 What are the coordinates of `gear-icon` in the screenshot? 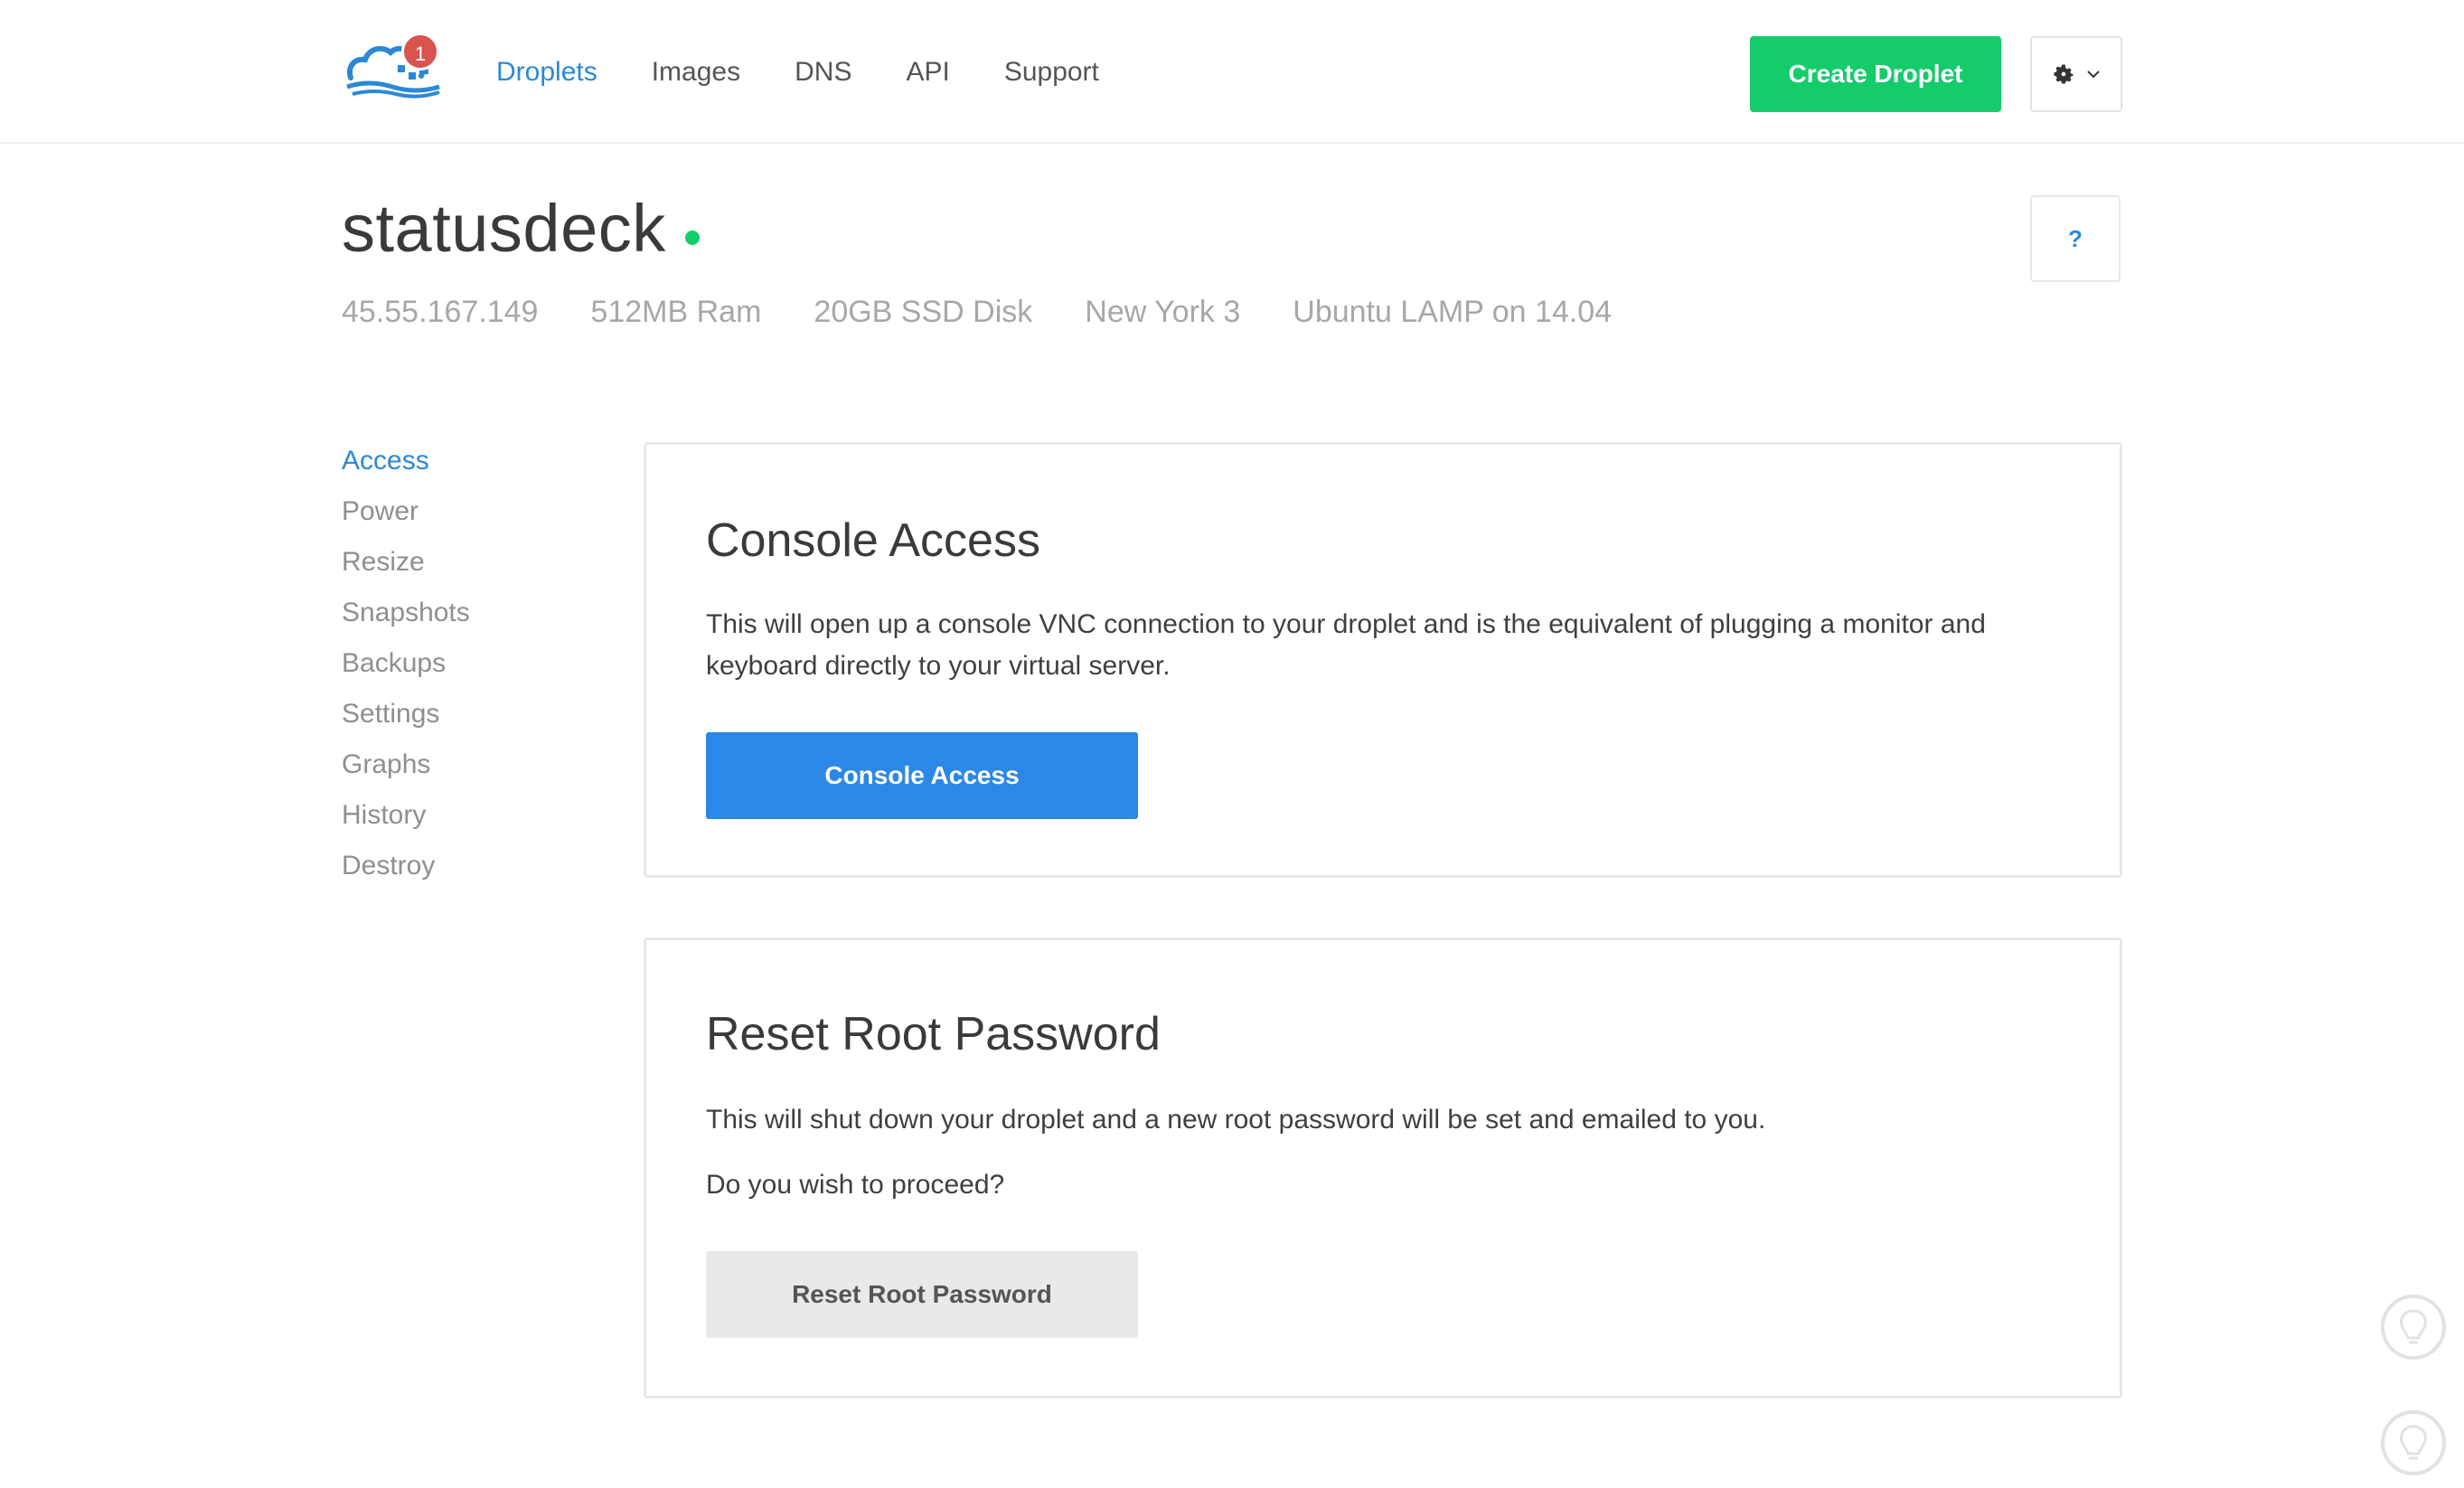 It's located at (2064, 74).